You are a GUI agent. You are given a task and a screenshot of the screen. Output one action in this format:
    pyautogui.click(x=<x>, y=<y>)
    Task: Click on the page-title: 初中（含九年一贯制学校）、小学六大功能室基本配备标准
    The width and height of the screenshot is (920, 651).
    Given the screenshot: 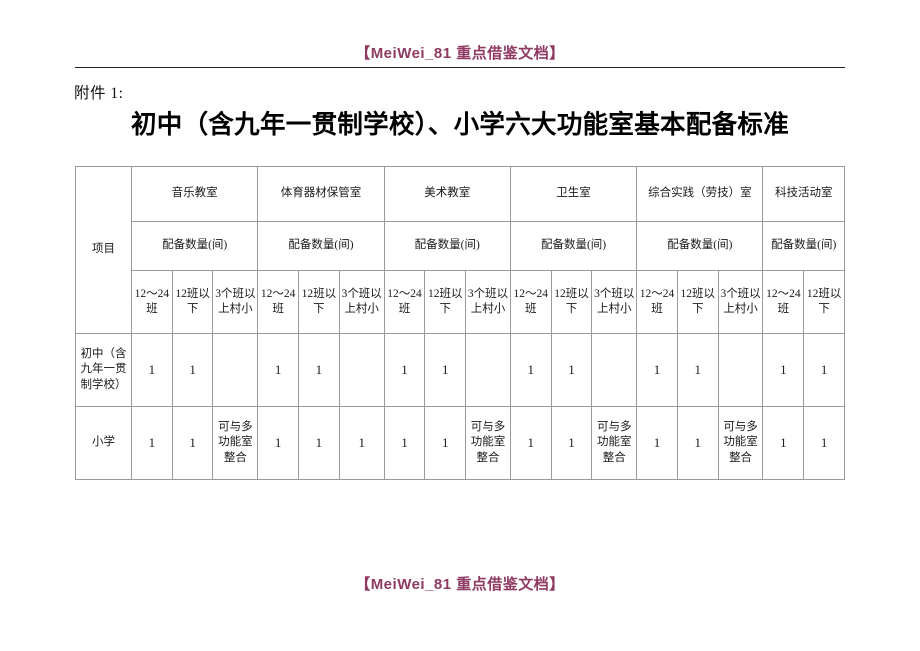 What is the action you would take?
    pyautogui.click(x=460, y=125)
    